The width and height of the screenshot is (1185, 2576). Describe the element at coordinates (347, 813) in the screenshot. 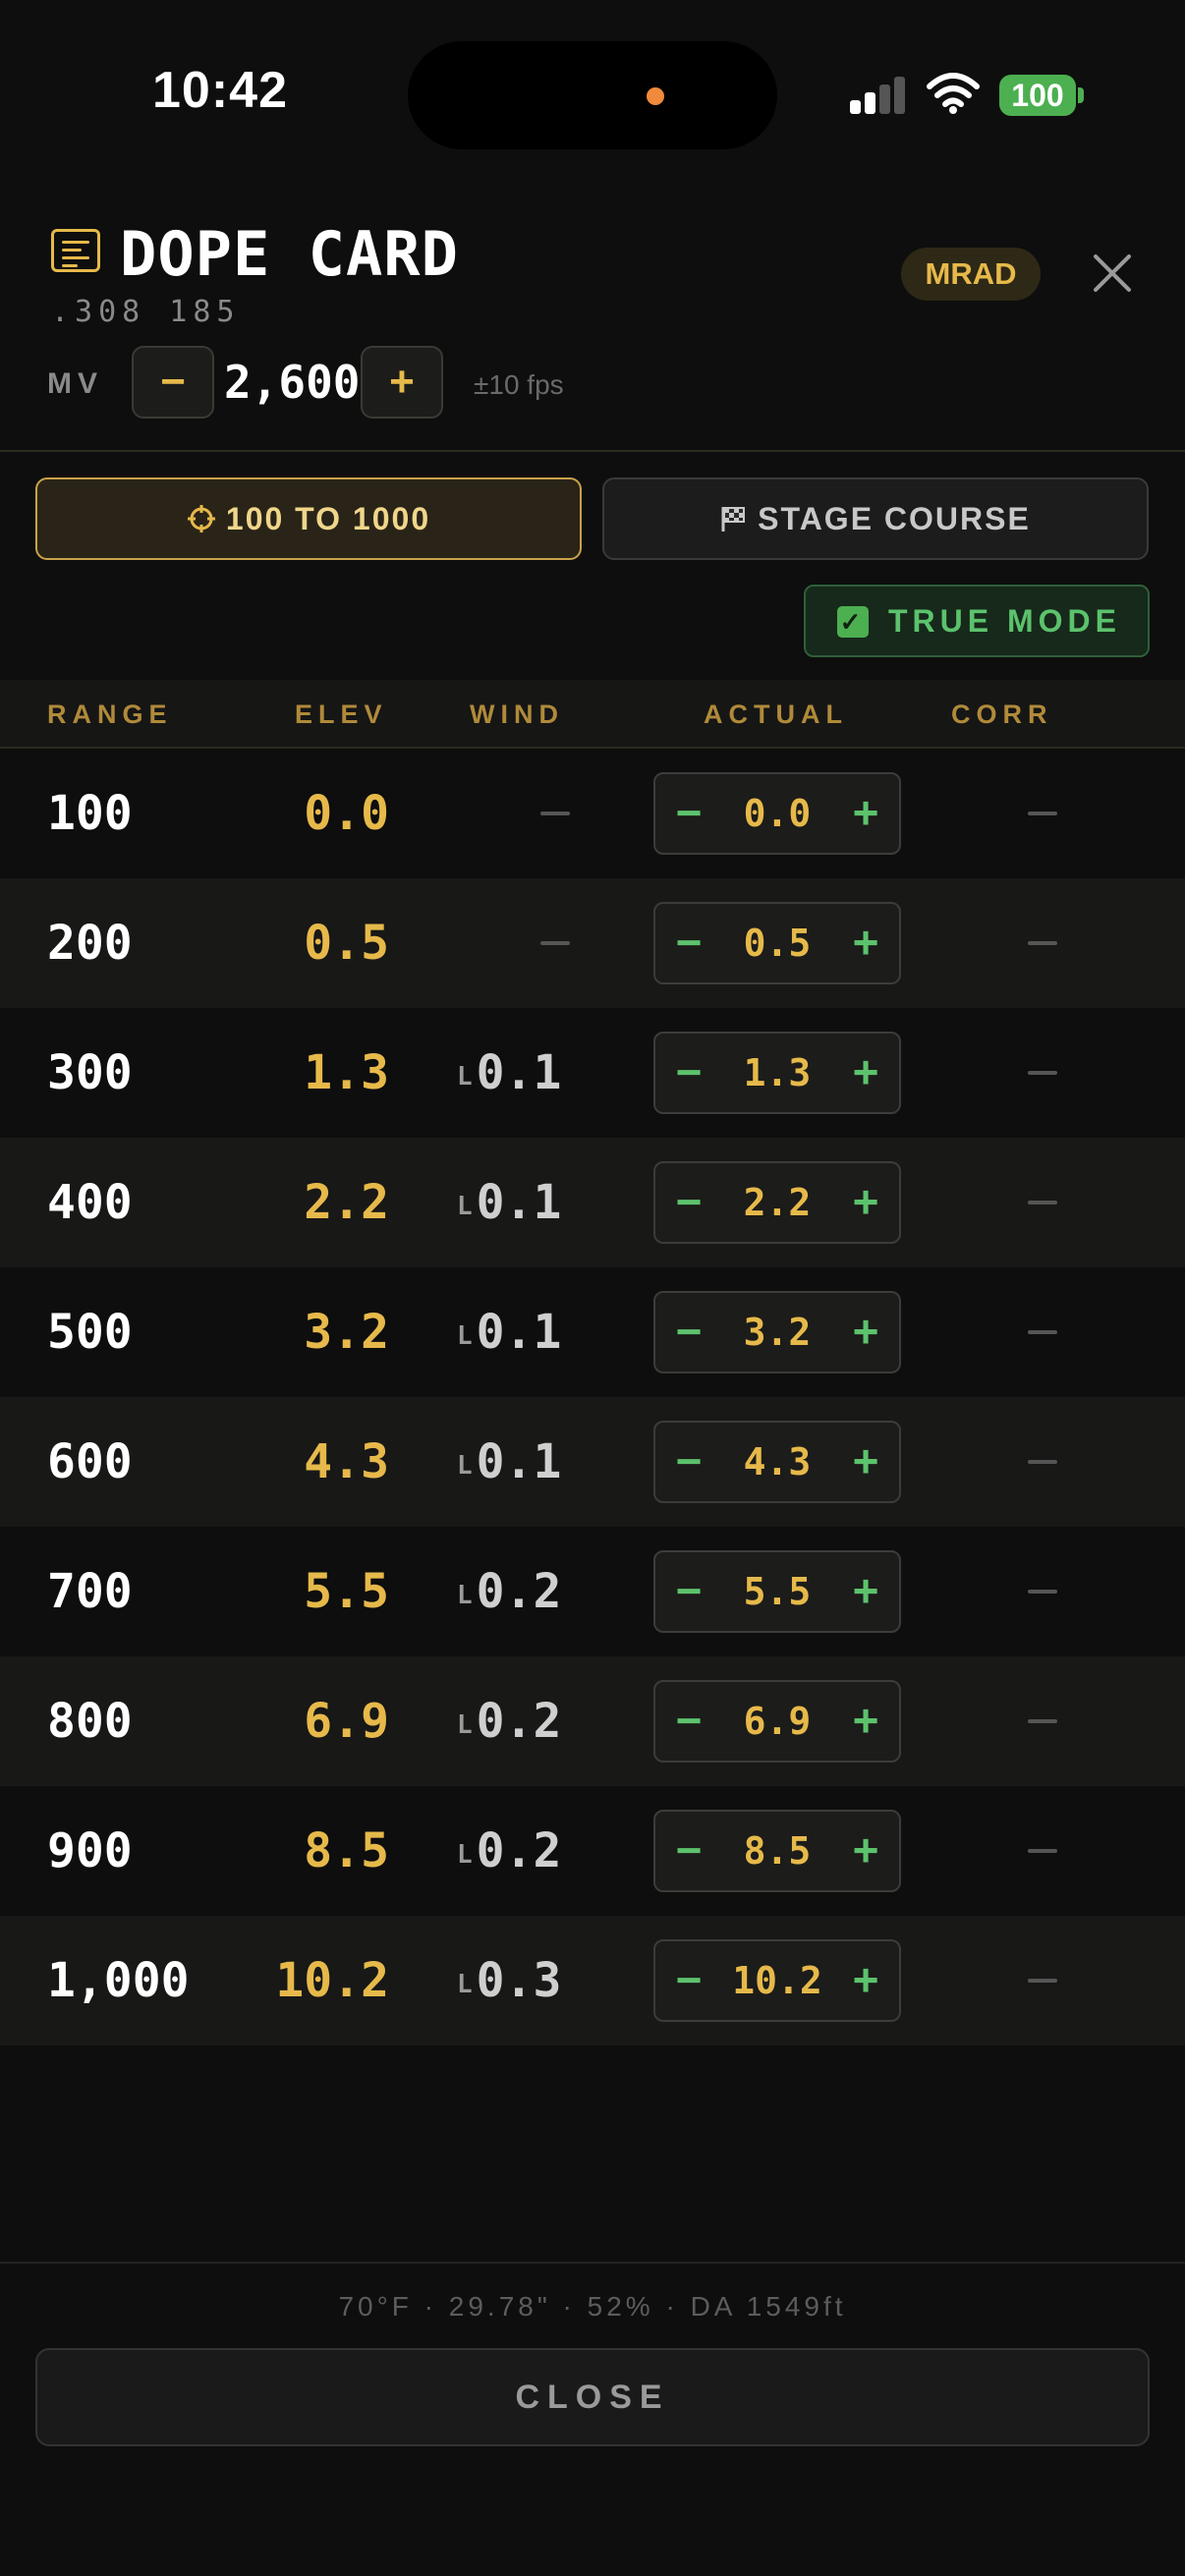

I see `elev-cell: 0.0` at that location.